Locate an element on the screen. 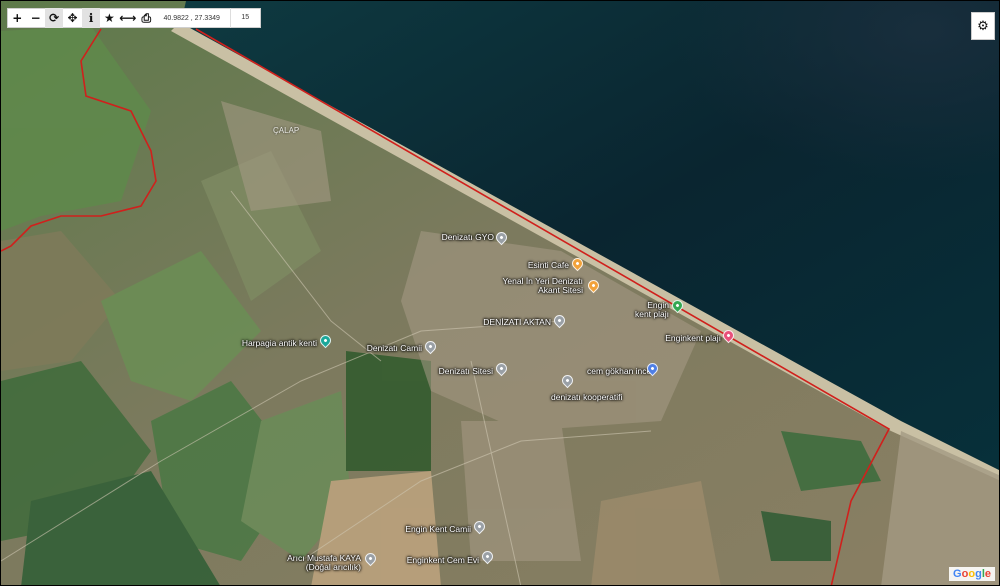 The height and width of the screenshot is (586, 1000). zoom-level-readout: 15 is located at coordinates (245, 18).